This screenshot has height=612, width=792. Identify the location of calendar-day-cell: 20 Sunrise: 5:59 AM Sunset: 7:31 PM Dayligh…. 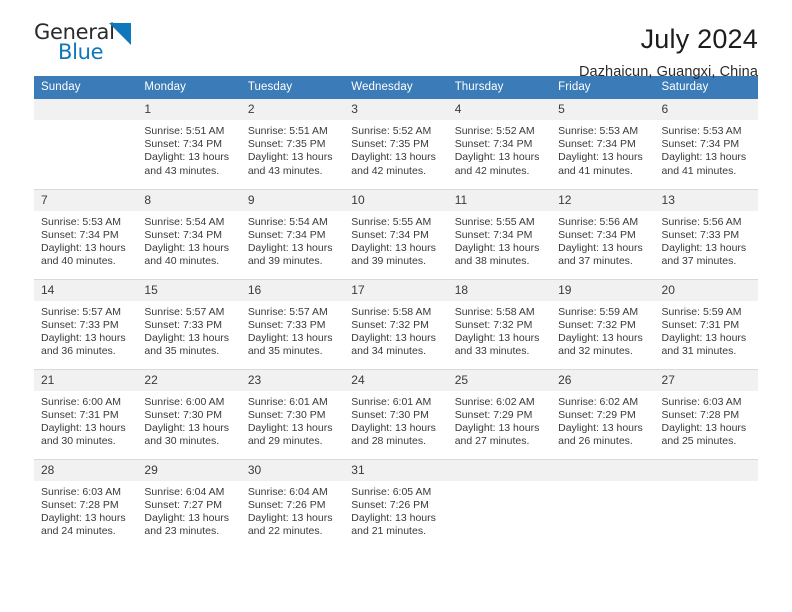
(706, 323).